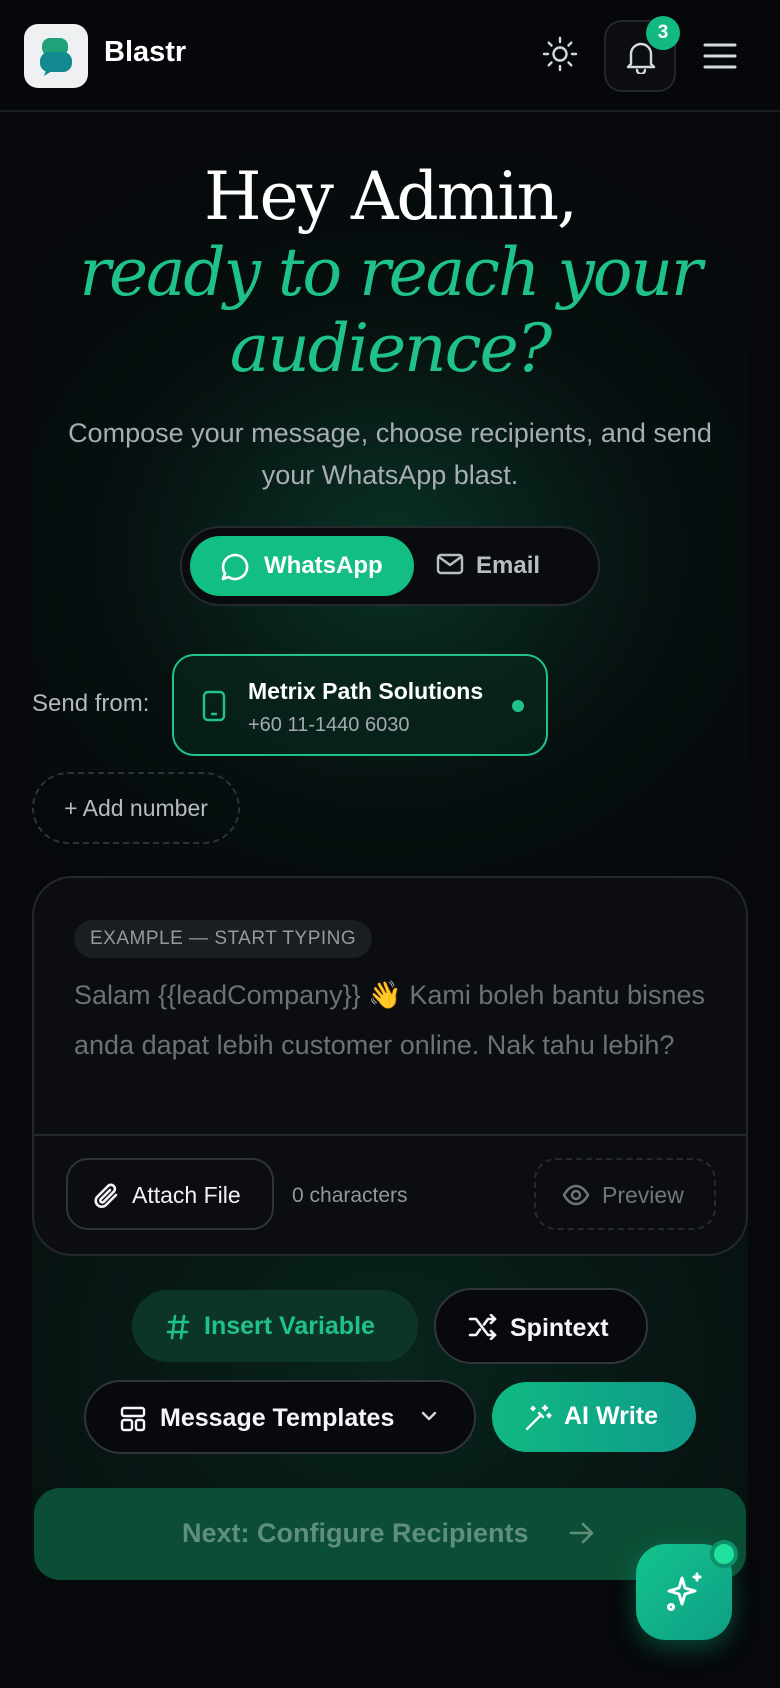 The width and height of the screenshot is (780, 1688). What do you see at coordinates (581, 1533) in the screenshot?
I see `arrow-right-icon` at bounding box center [581, 1533].